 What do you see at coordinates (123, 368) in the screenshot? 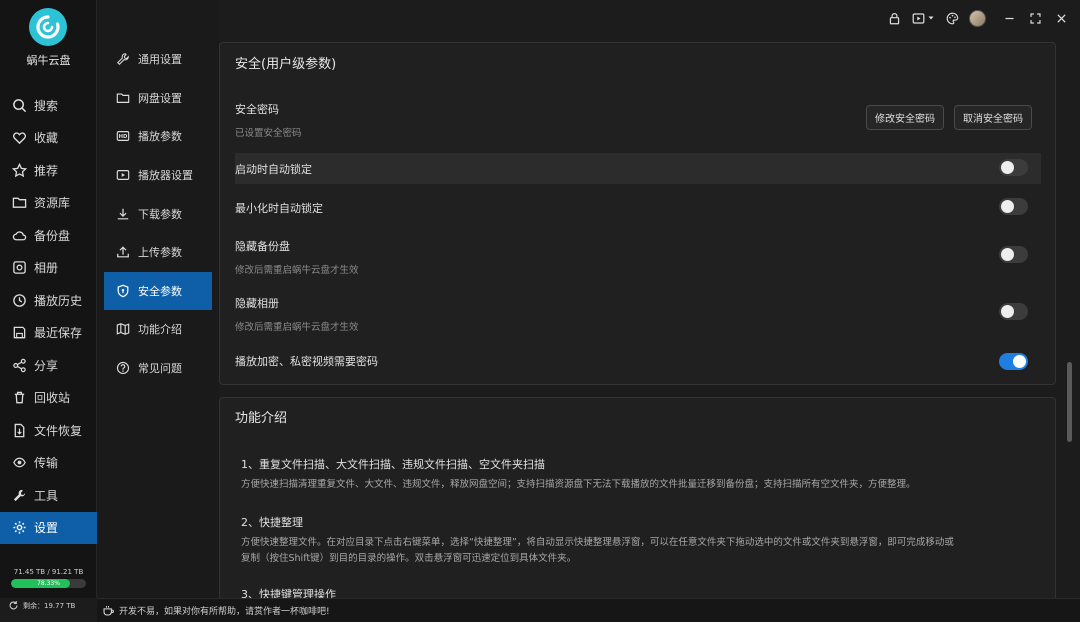
I see `question-icon` at bounding box center [123, 368].